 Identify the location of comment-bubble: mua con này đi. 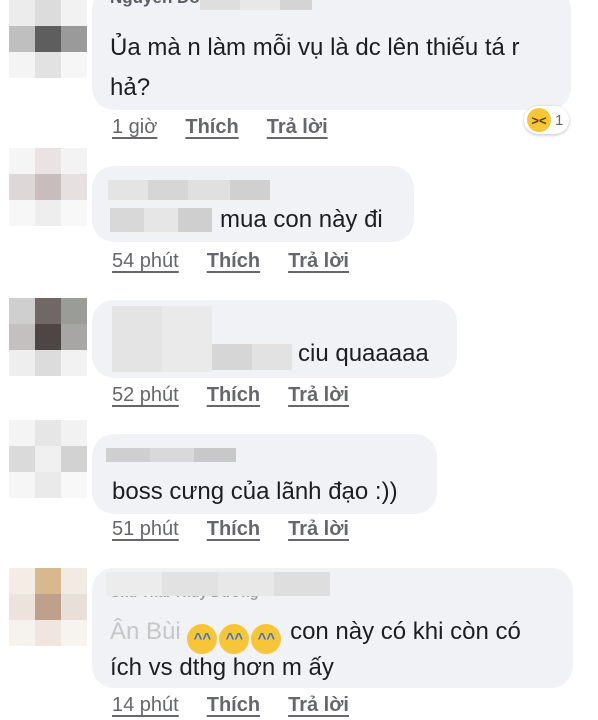
(253, 204).